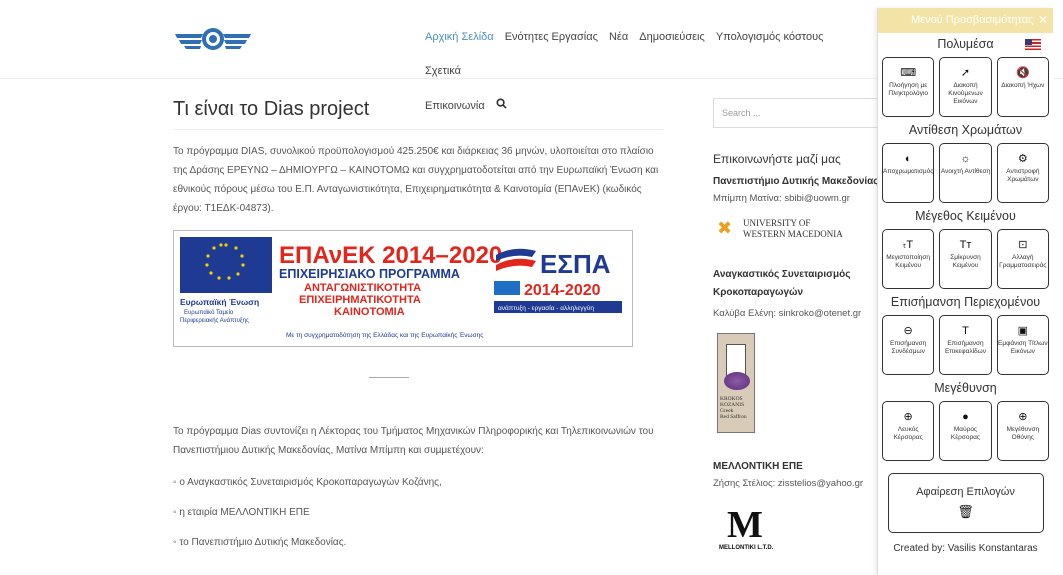 This screenshot has height=575, width=1063. Describe the element at coordinates (787, 313) in the screenshot. I see `coop-contact: Καλύβα Ελένη: sinkroko@otenet.gr` at that location.